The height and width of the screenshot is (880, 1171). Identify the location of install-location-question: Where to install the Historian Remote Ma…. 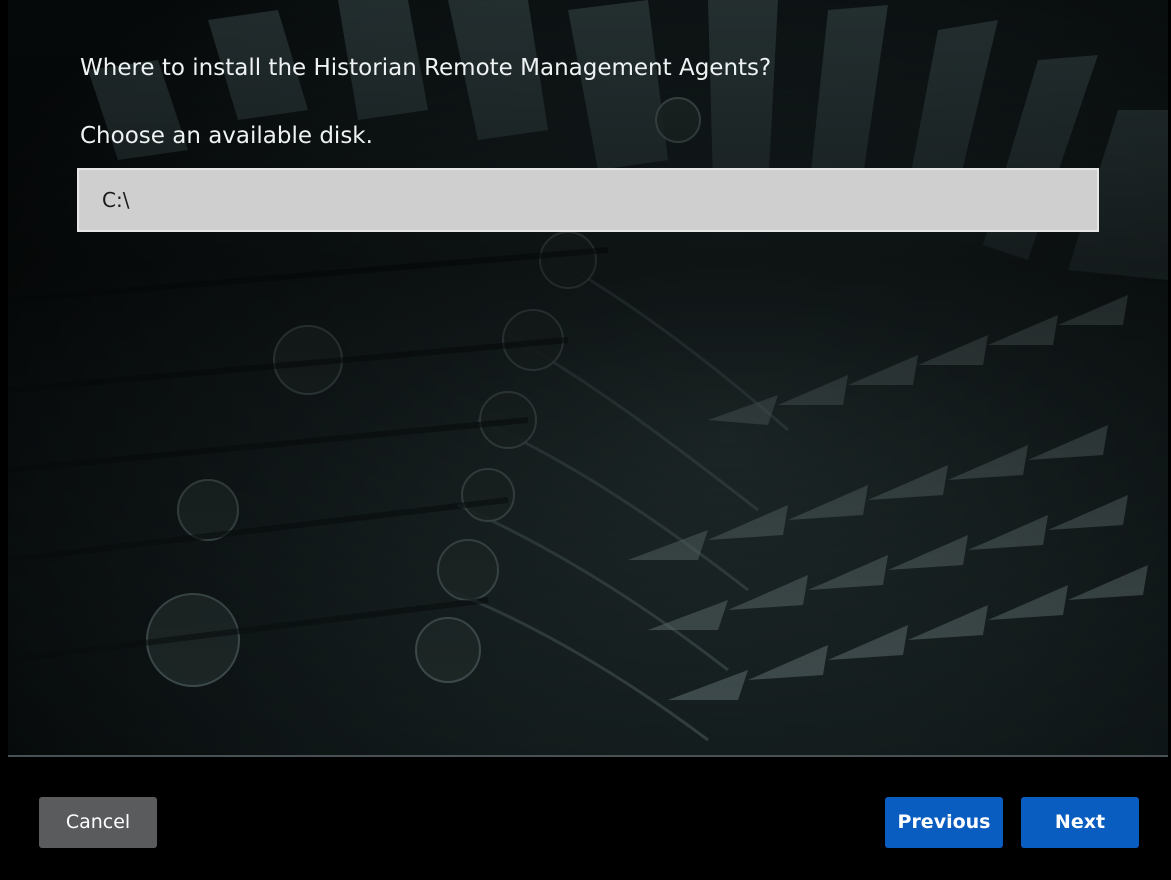
(426, 68).